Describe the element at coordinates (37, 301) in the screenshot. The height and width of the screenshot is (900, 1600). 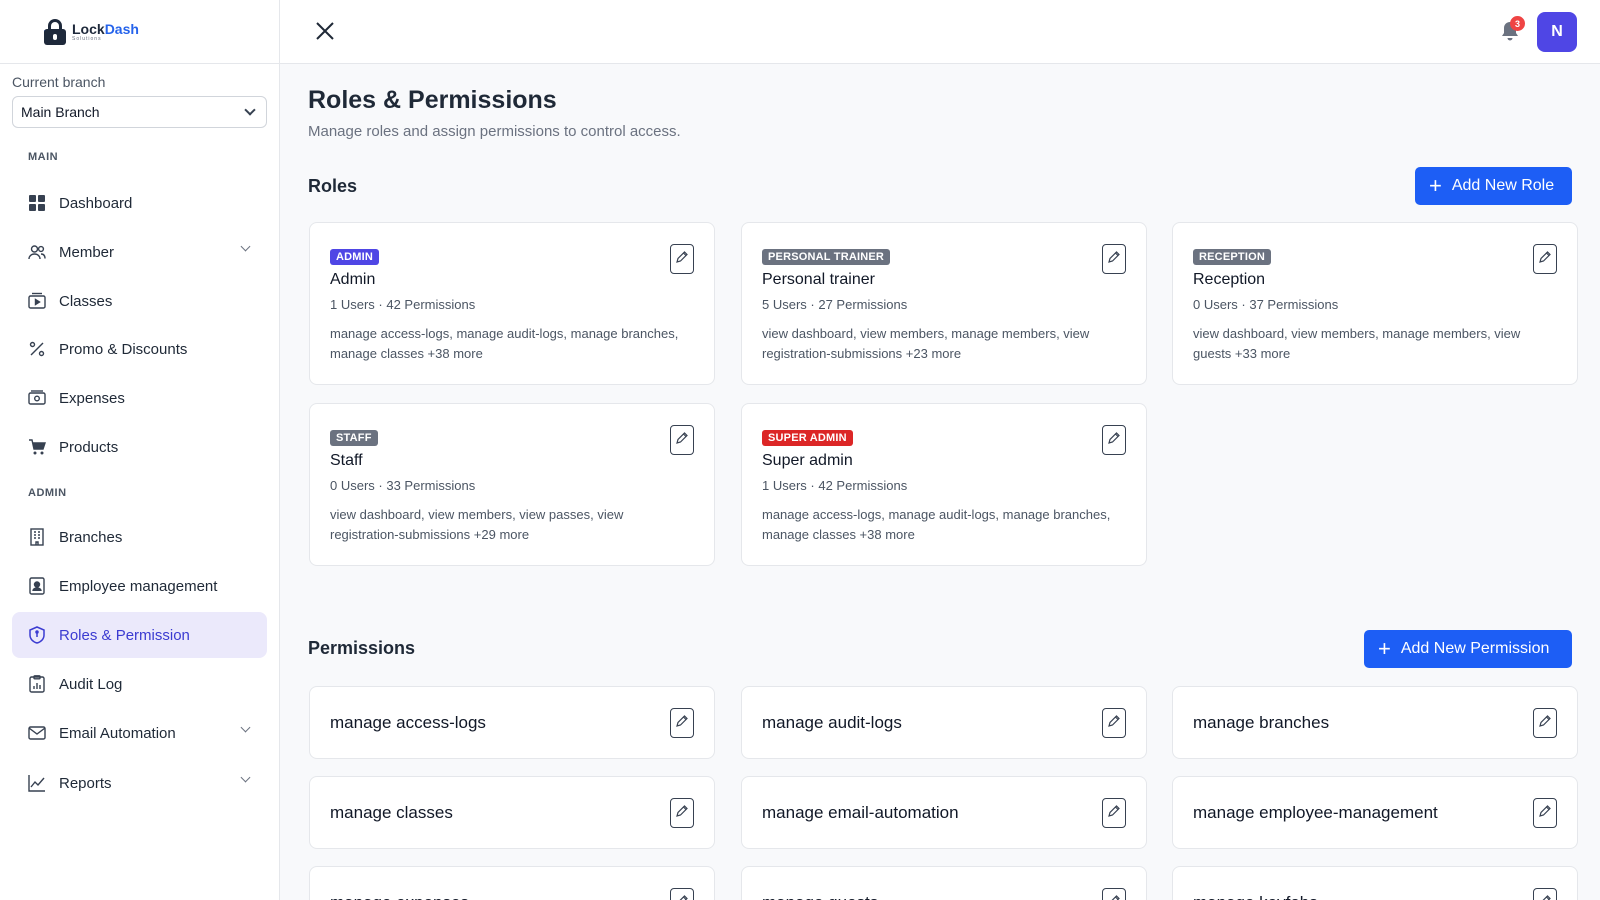
I see `classes-icon` at that location.